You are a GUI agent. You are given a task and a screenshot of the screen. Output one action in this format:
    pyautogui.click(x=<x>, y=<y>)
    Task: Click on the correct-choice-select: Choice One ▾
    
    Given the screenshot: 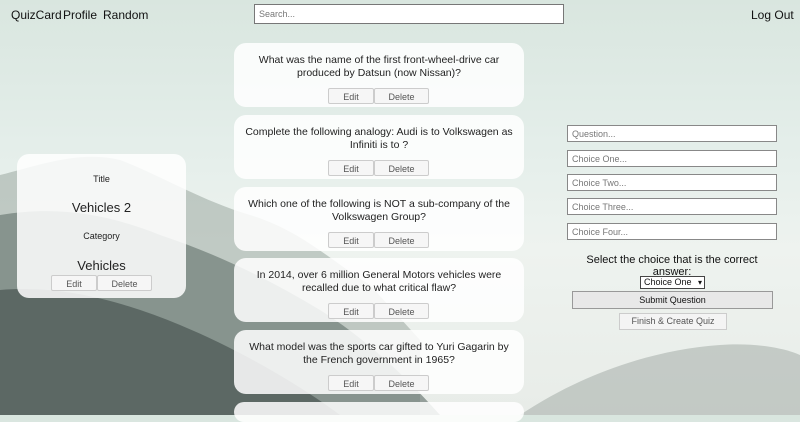 What is the action you would take?
    pyautogui.click(x=672, y=282)
    